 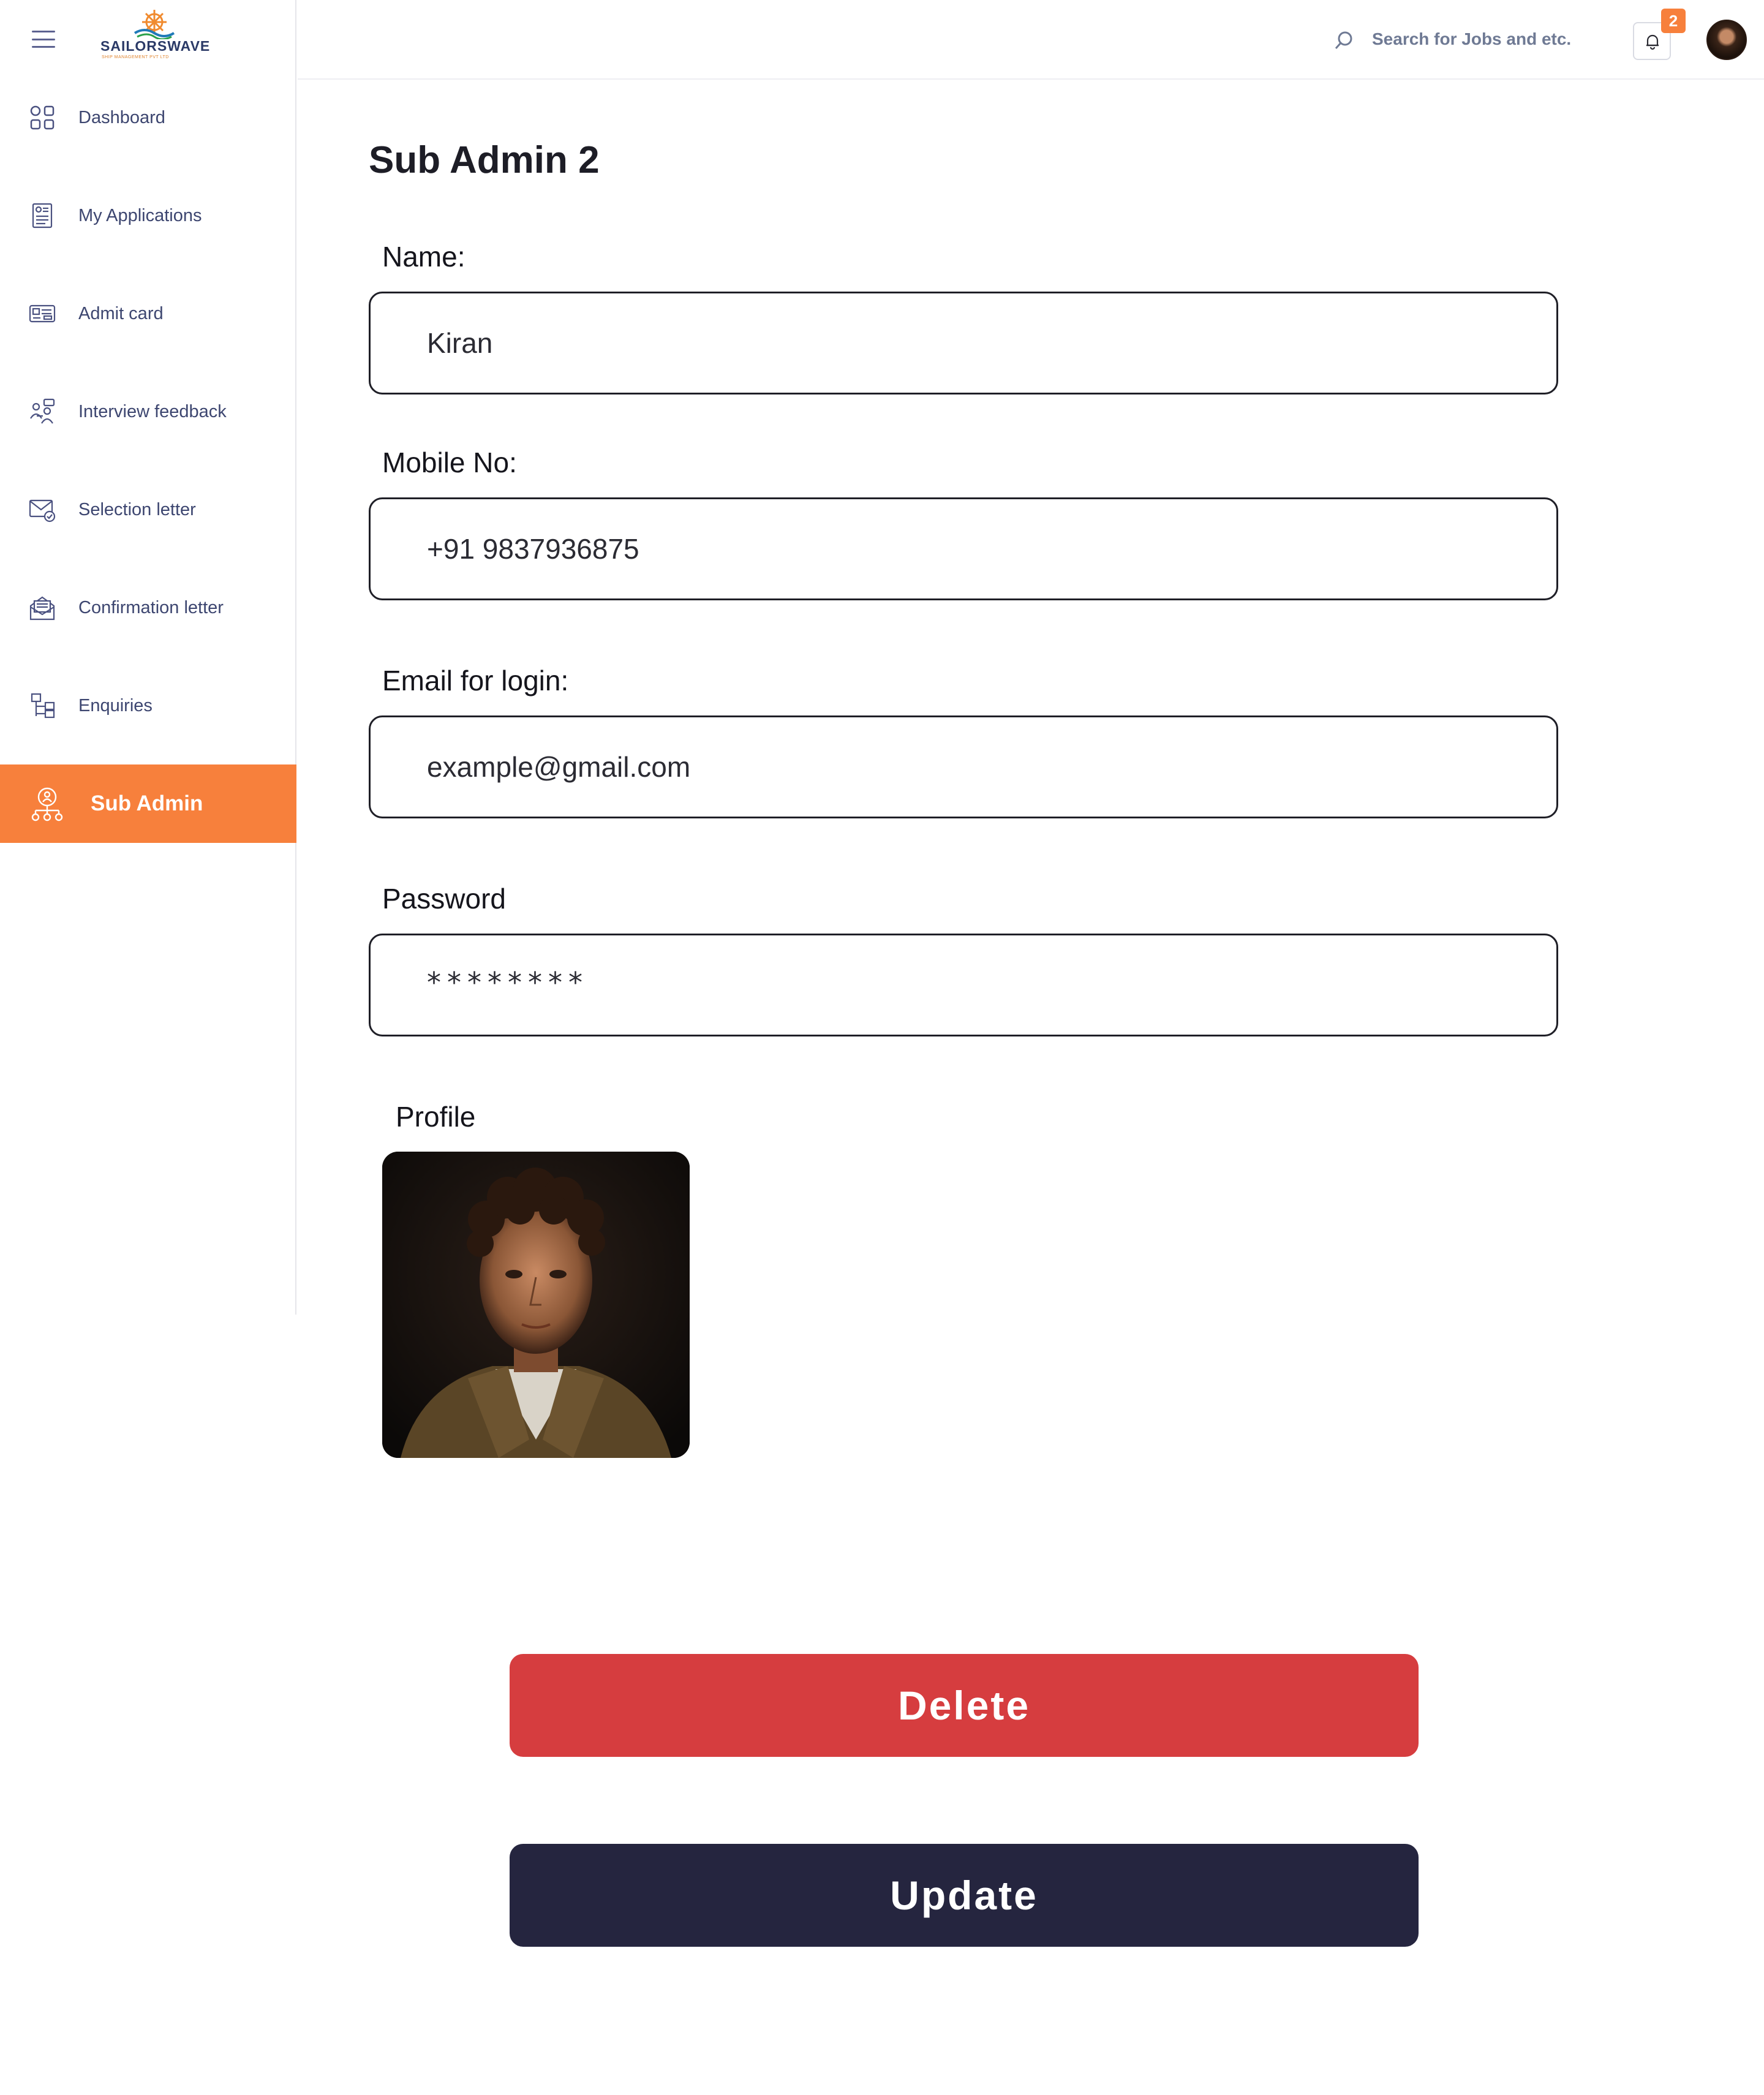 I want to click on profile-photo, so click(x=536, y=1305).